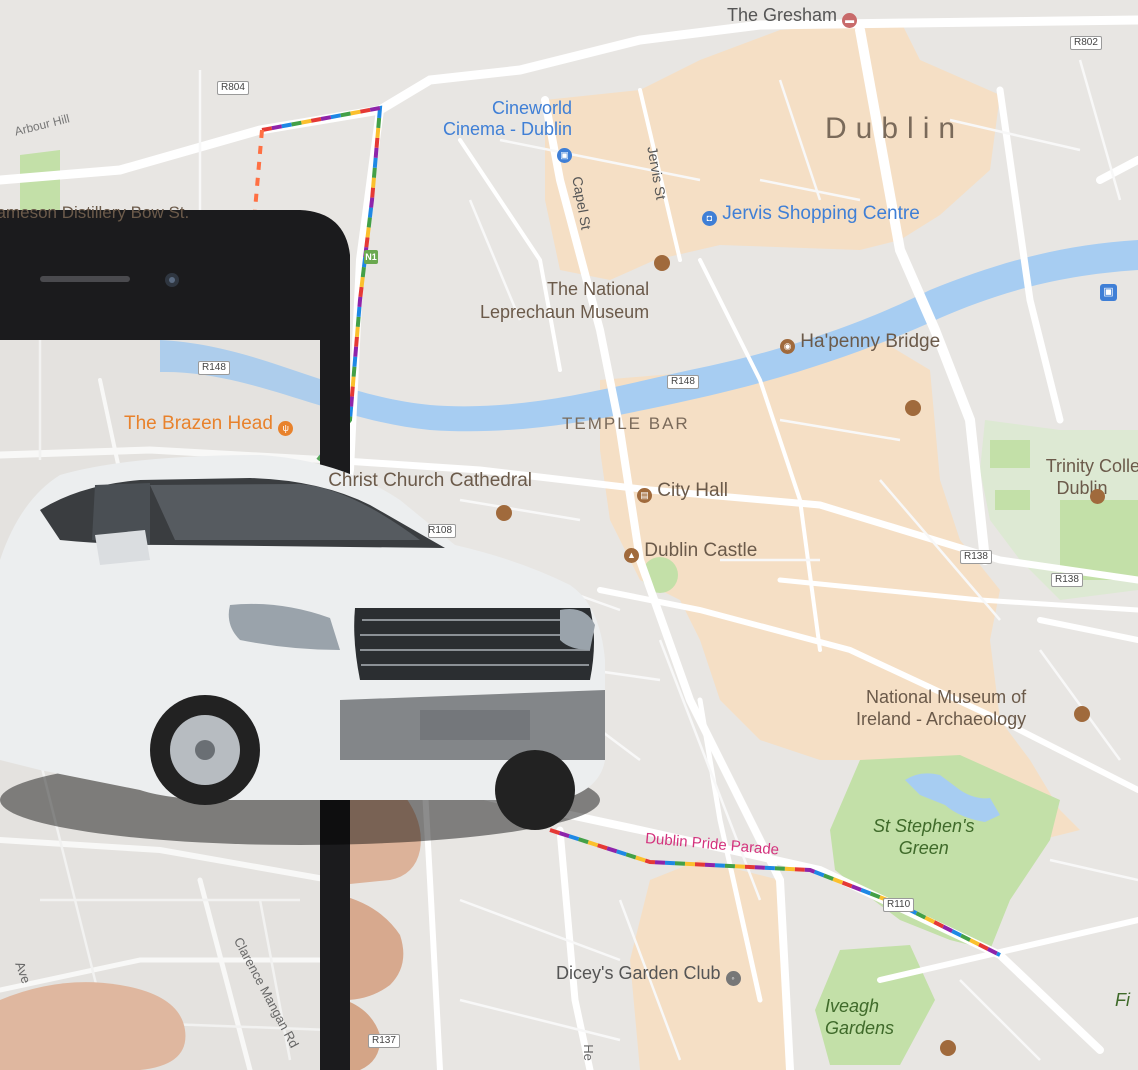 This screenshot has width=1138, height=1070. What do you see at coordinates (1108, 292) in the screenshot?
I see `bus-stop-icon: ▣` at bounding box center [1108, 292].